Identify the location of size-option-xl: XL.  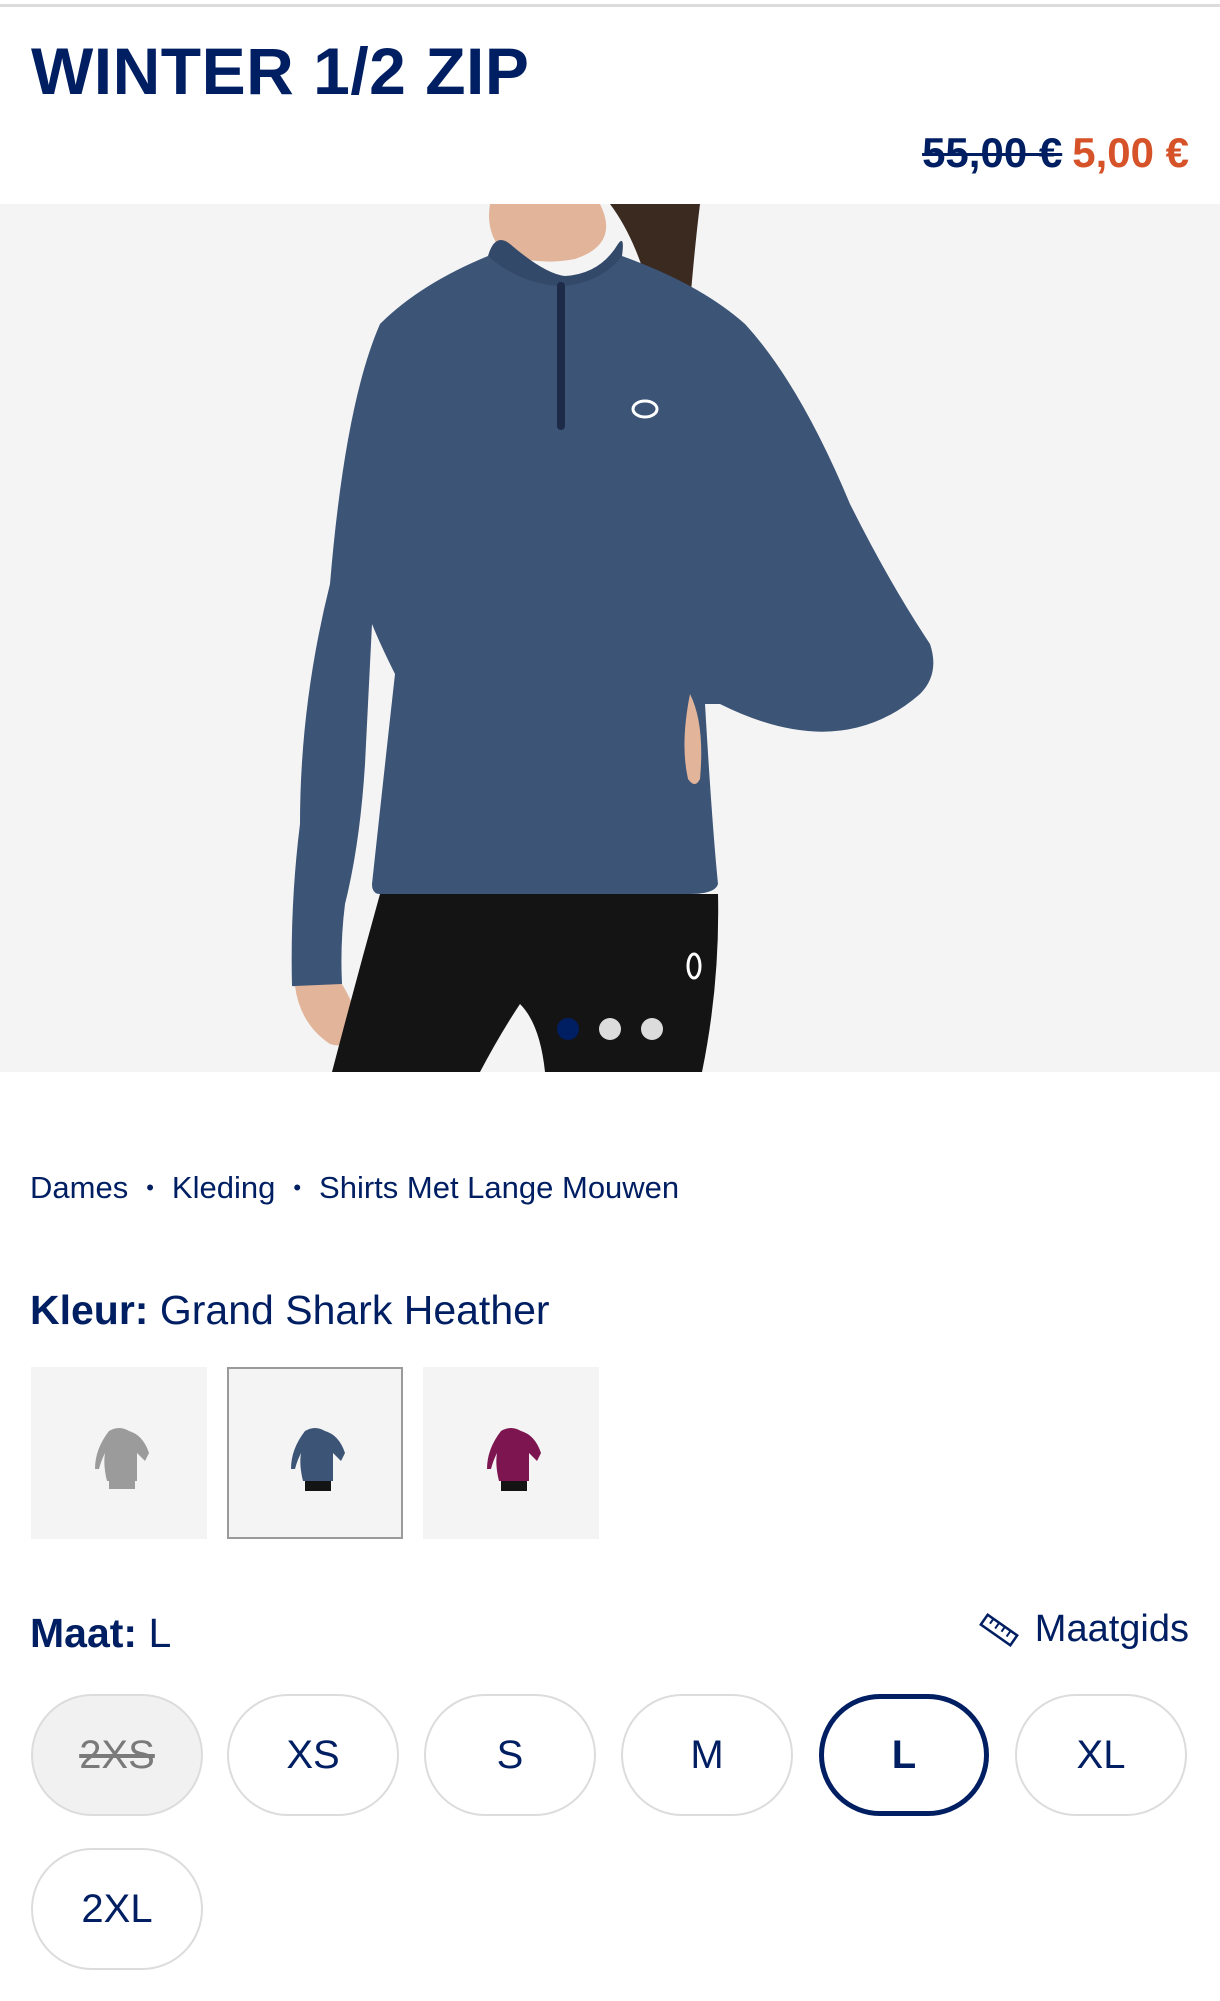
(1101, 1755).